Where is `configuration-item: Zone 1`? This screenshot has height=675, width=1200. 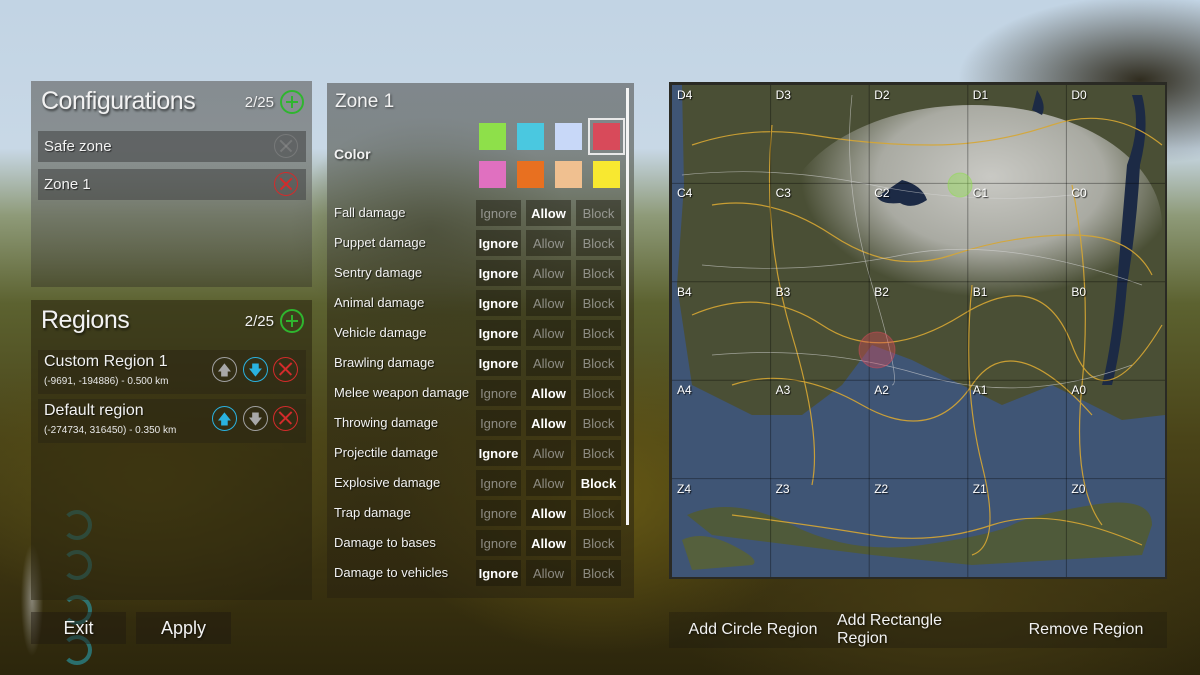
configuration-item: Zone 1 is located at coordinates (172, 184).